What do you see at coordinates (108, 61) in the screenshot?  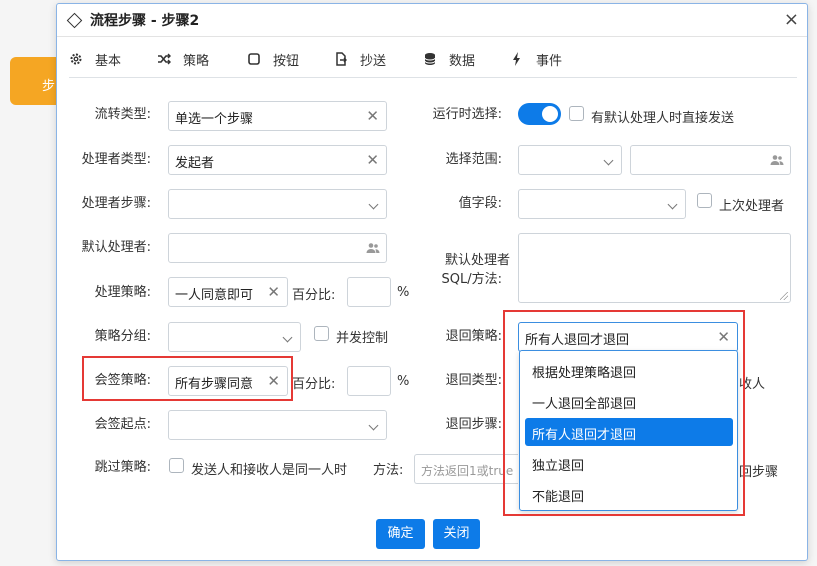 I see `tab-basic-label: 基本` at bounding box center [108, 61].